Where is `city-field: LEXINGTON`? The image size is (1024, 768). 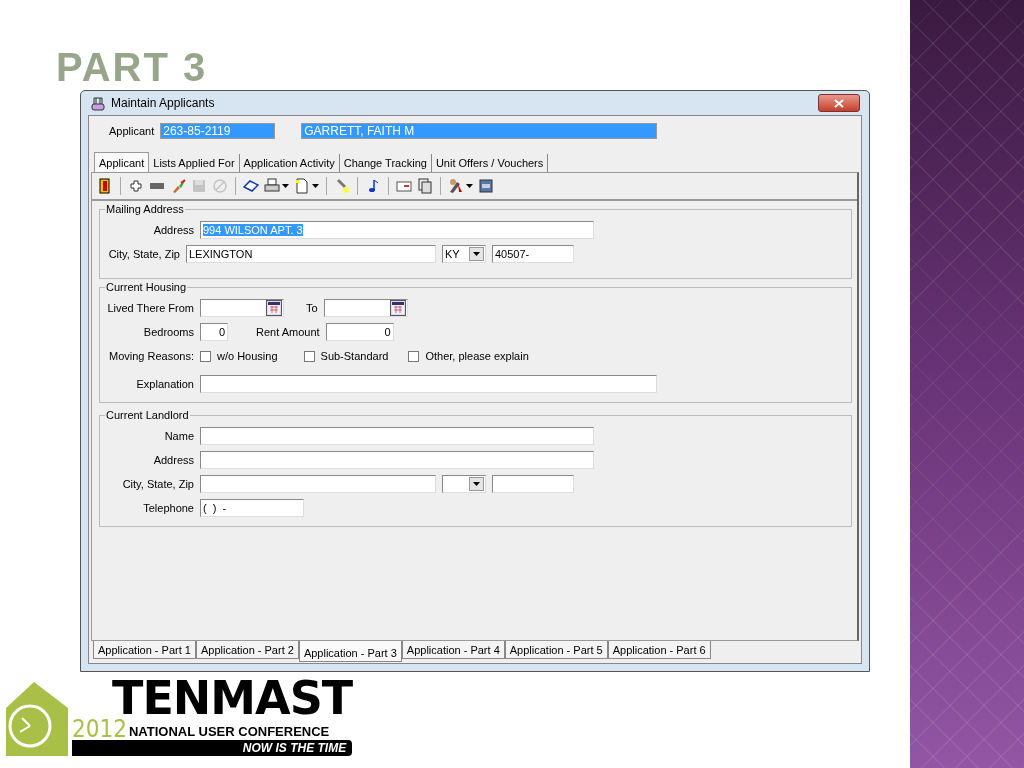
city-field: LEXINGTON is located at coordinates (311, 254).